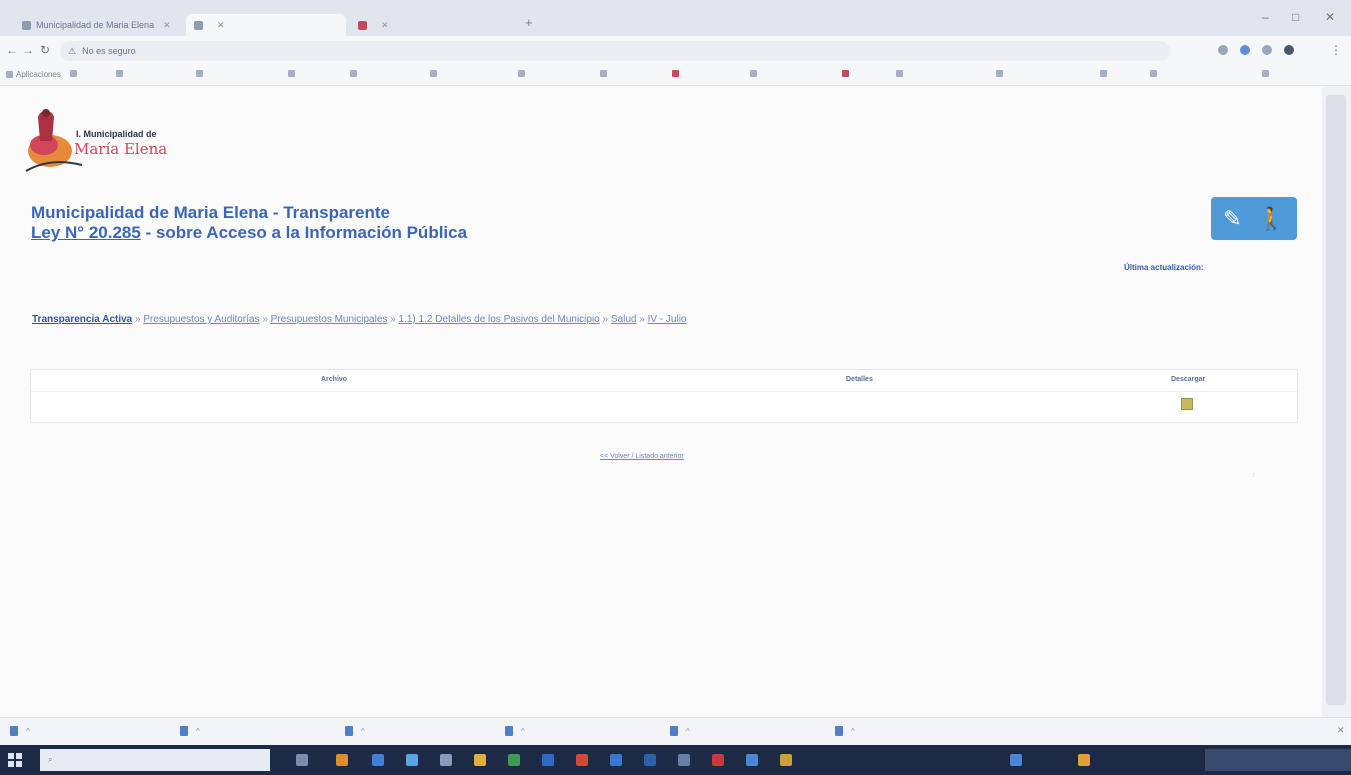 This screenshot has height=775, width=1351. What do you see at coordinates (435, 25) in the screenshot?
I see `tab-3: ✕` at bounding box center [435, 25].